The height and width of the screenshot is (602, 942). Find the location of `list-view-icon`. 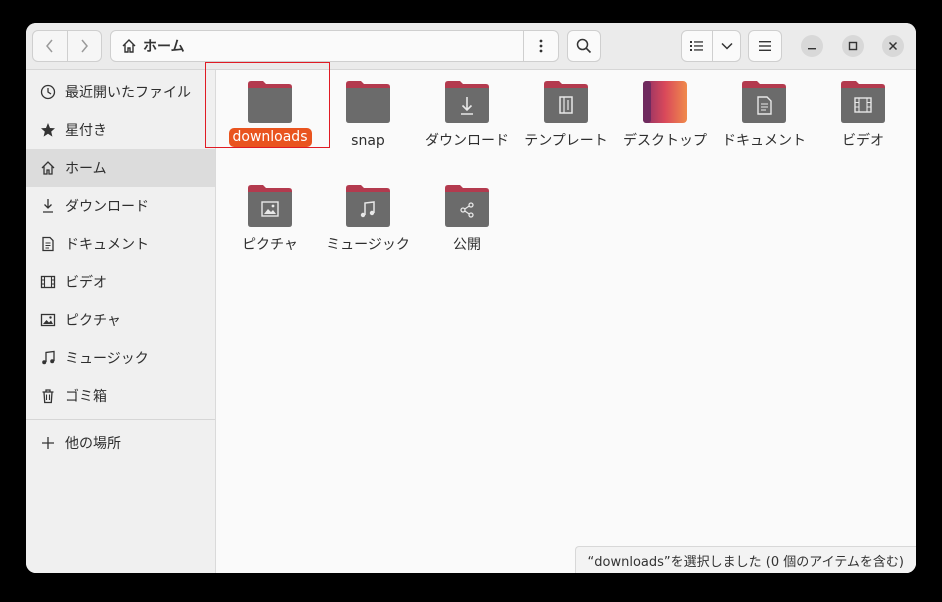

list-view-icon is located at coordinates (697, 46).